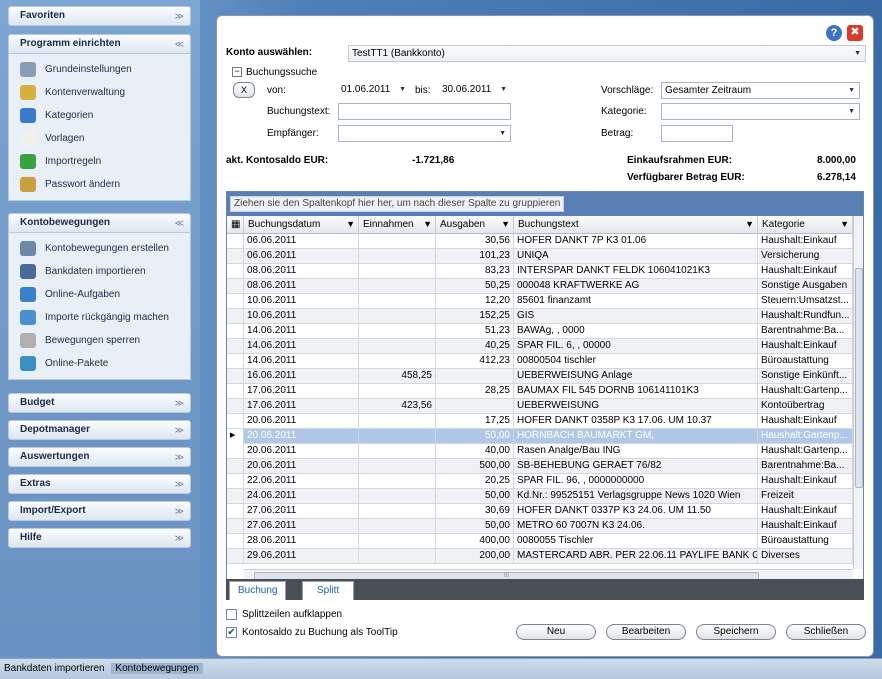  What do you see at coordinates (258, 590) in the screenshot?
I see `tab-buchung: Buchung` at bounding box center [258, 590].